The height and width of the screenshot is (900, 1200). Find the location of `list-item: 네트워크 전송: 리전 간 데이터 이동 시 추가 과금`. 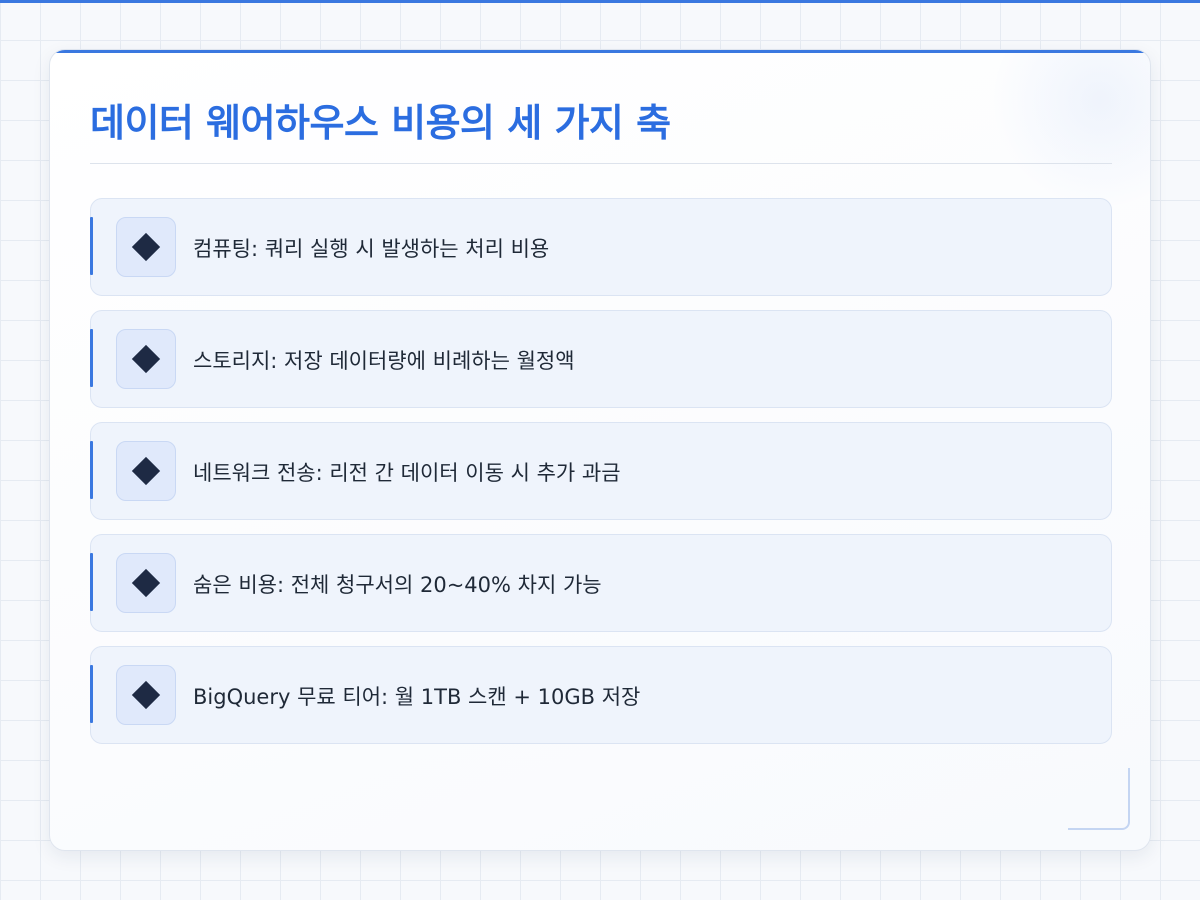

list-item: 네트워크 전송: 리전 간 데이터 이동 시 추가 과금 is located at coordinates (601, 471).